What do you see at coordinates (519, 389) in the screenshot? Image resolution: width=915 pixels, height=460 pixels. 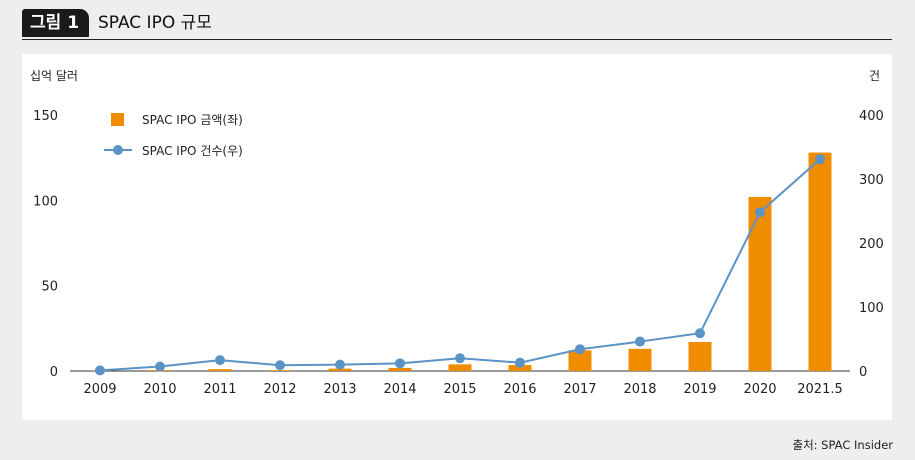 I see `x-tick-label: 2016` at bounding box center [519, 389].